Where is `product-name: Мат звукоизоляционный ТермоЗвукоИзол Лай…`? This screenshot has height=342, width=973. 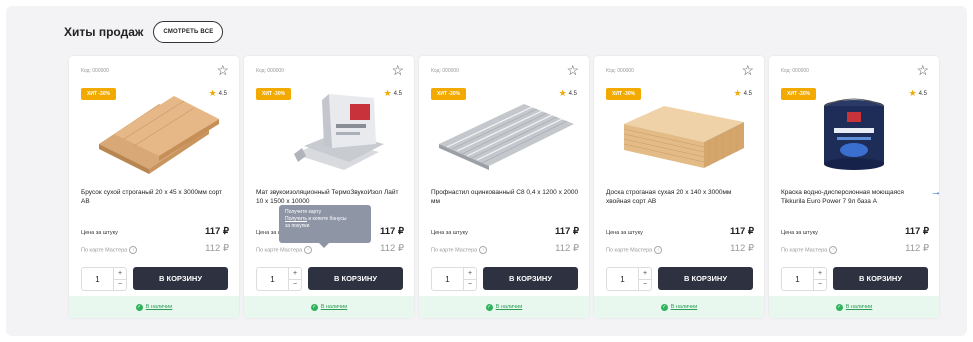 product-name: Мат звукоизоляционный ТермоЗвукоИзол Лай… is located at coordinates (330, 197).